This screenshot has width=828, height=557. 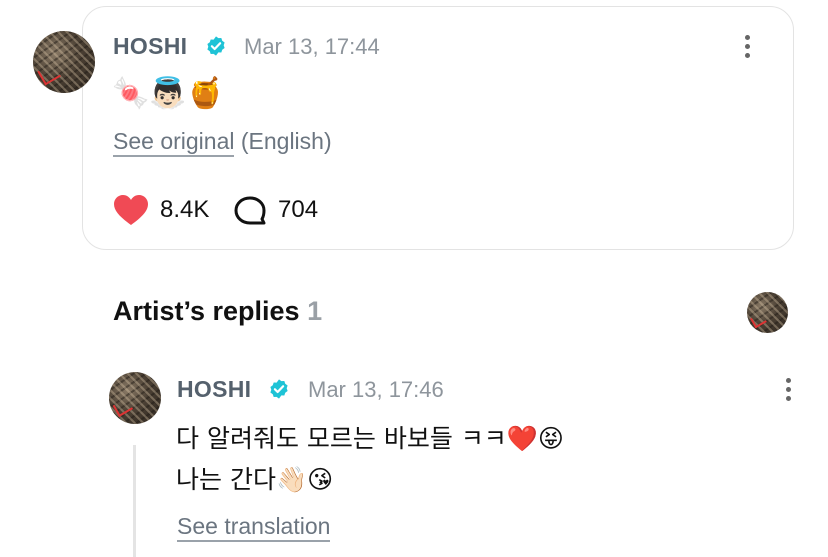 I want to click on reply-author-name: HOSHI, so click(x=214, y=389).